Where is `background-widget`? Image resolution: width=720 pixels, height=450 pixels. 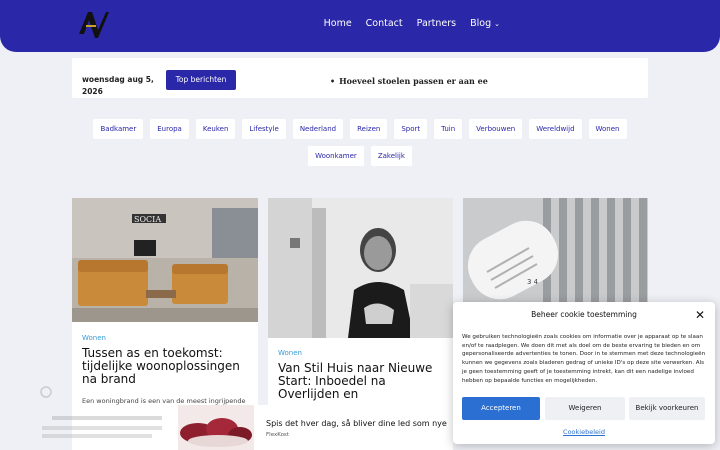 background-widget is located at coordinates (108, 413).